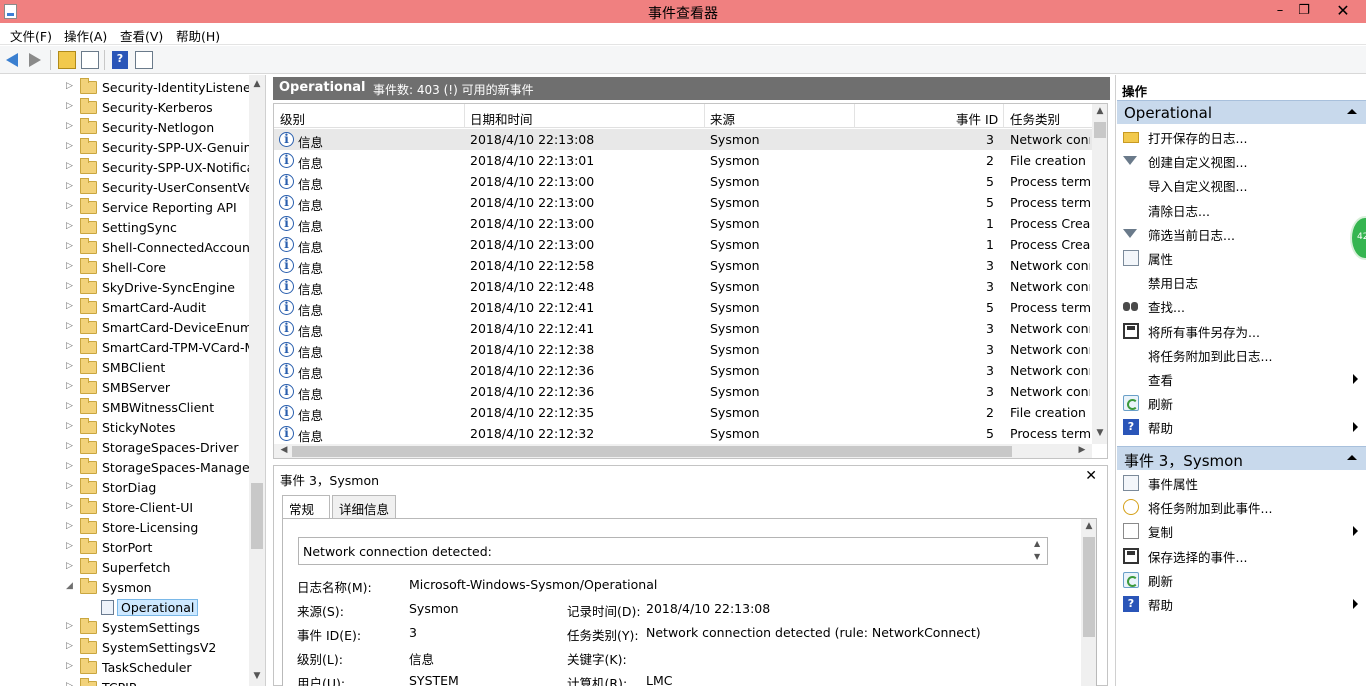  Describe the element at coordinates (683, 328) in the screenshot. I see `event-row: i 信息 2018/4/10 22:12:41 Sysmon 3 Network conn` at that location.